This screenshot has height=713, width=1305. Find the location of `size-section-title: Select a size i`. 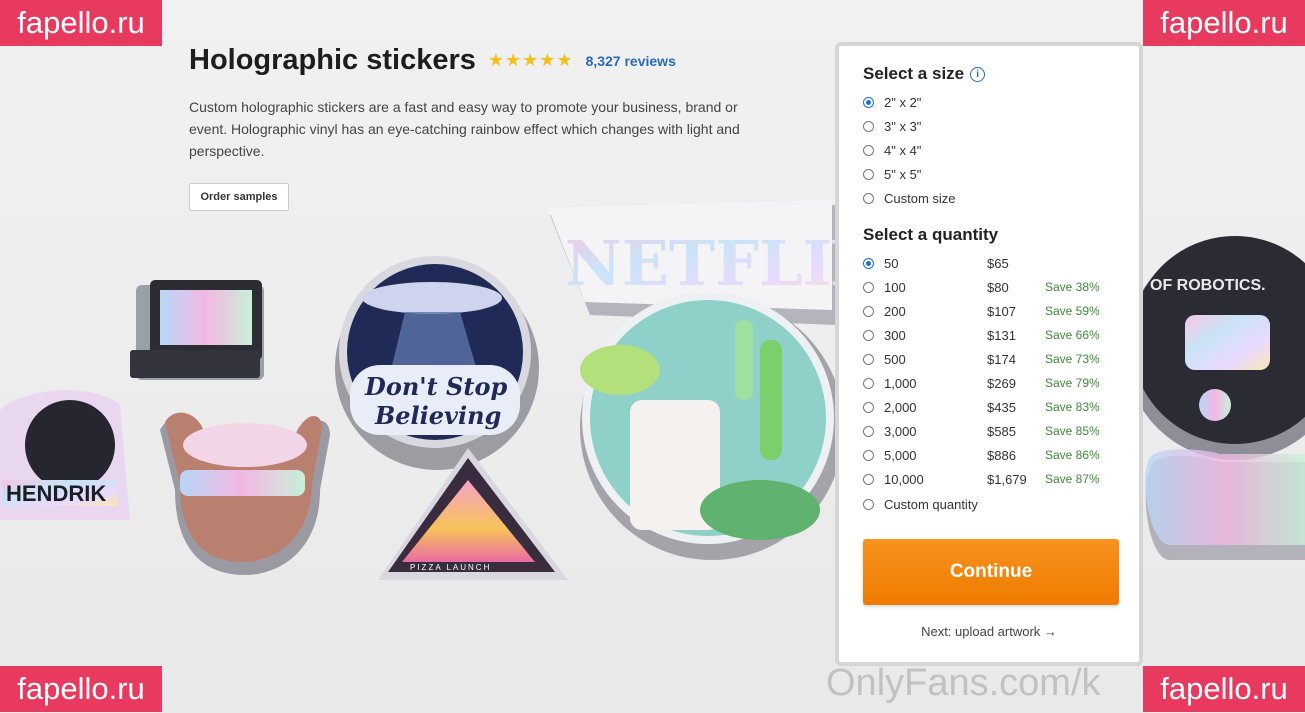

size-section-title: Select a size i is located at coordinates (924, 74).